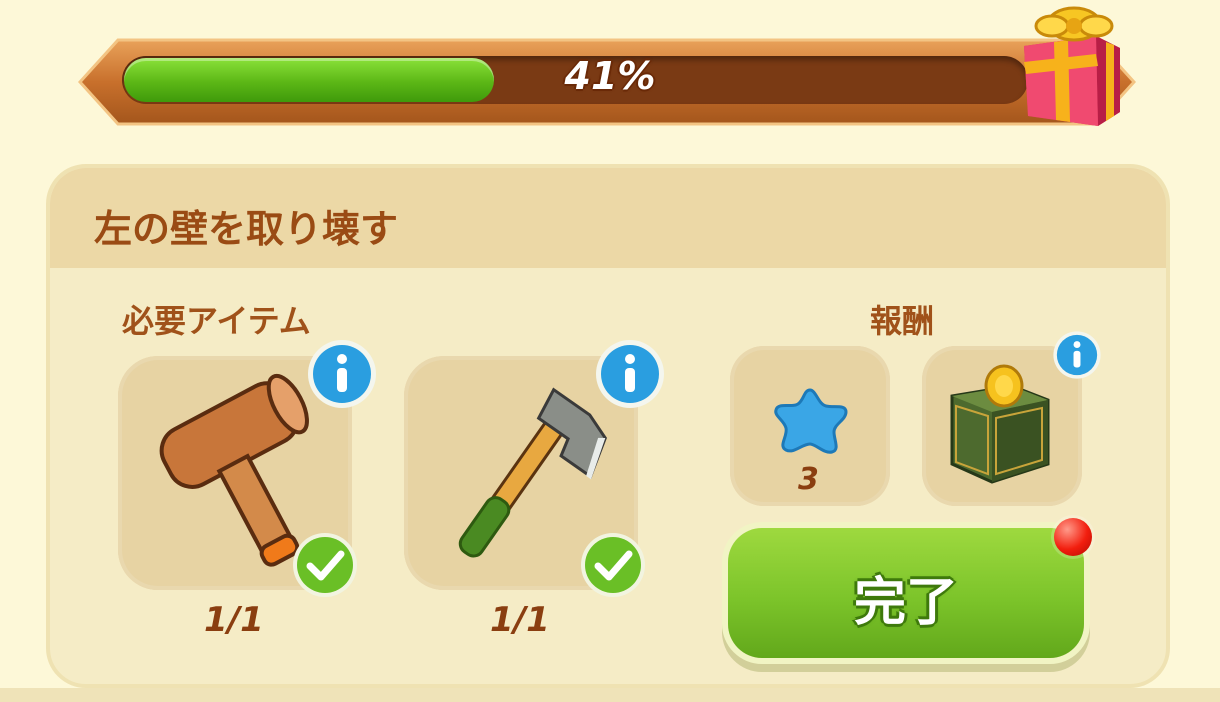  Describe the element at coordinates (246, 229) in the screenshot. I see `task-title: 左の壁を取り壊す` at that location.